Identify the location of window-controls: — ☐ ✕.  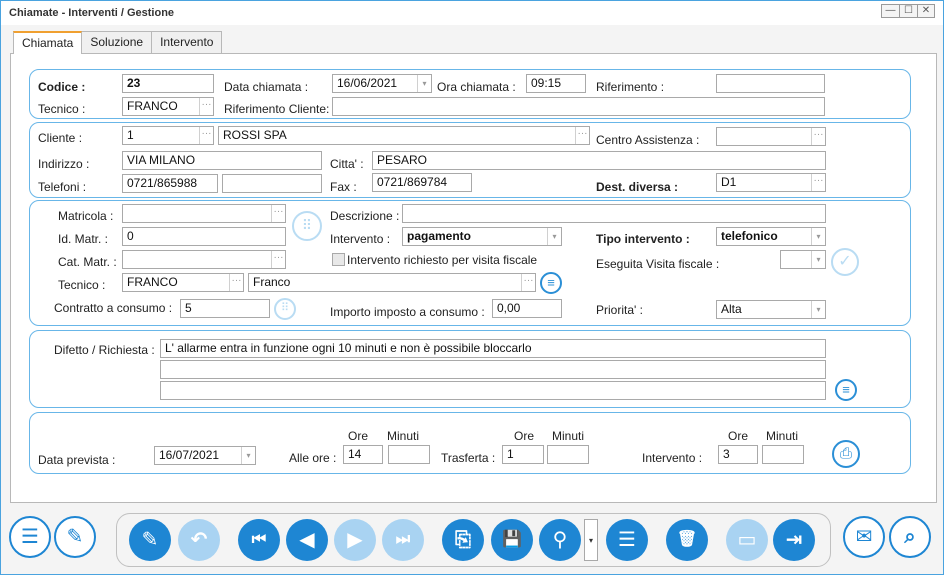
(908, 11).